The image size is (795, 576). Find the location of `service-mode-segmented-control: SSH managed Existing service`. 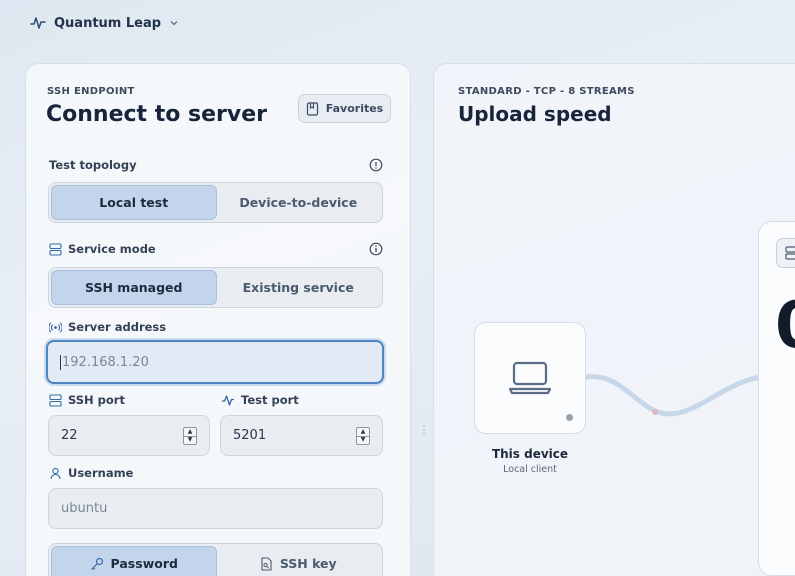

service-mode-segmented-control: SSH managed Existing service is located at coordinates (215, 287).